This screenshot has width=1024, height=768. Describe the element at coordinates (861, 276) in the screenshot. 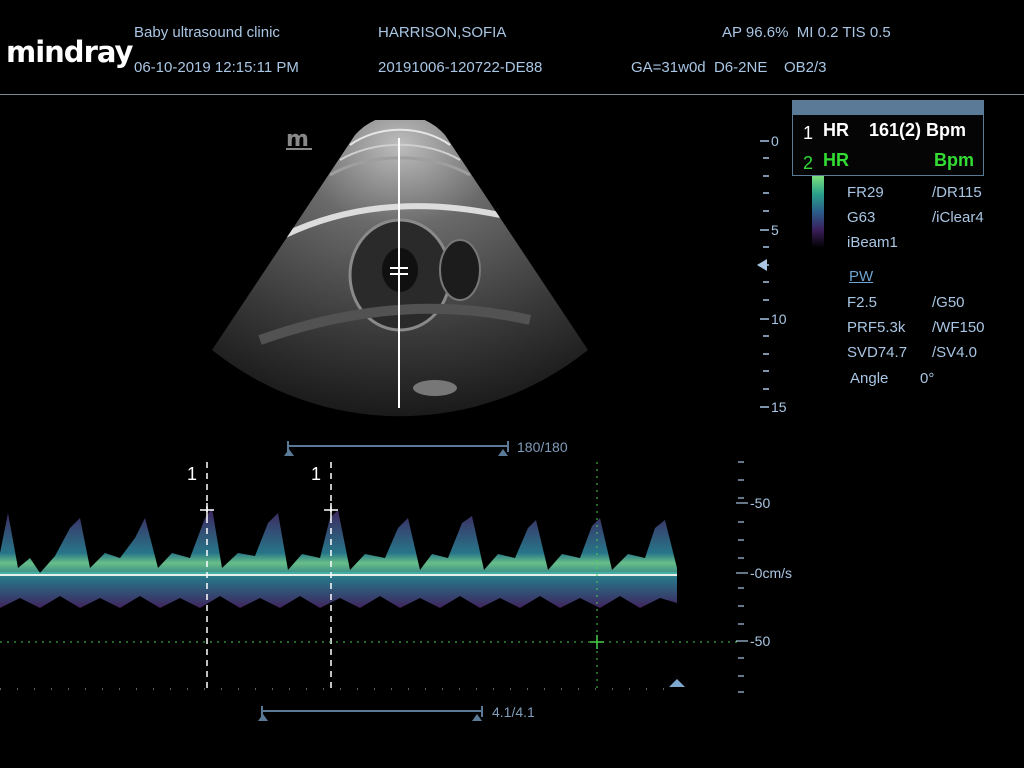

I see `pw-mode-label: PW` at that location.